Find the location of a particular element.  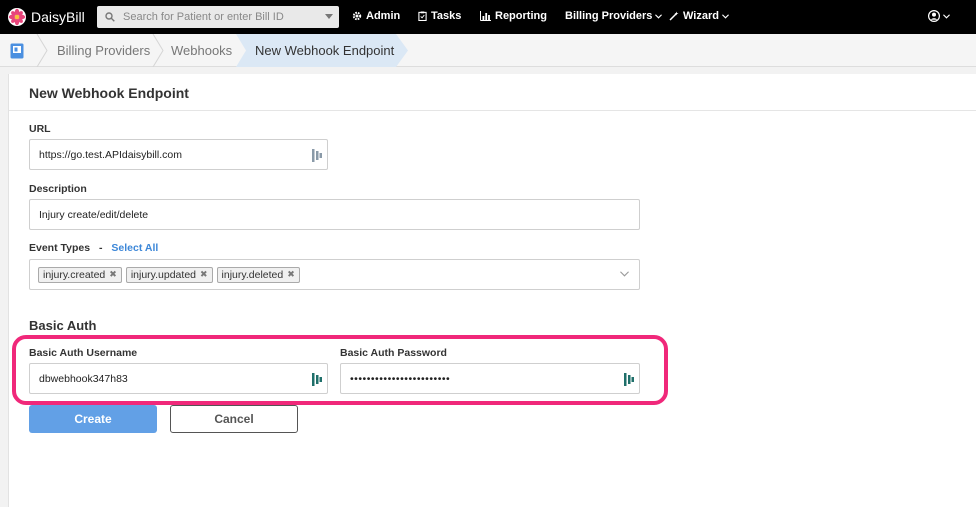

brand-logo: DaisyBill is located at coordinates (51, 17).